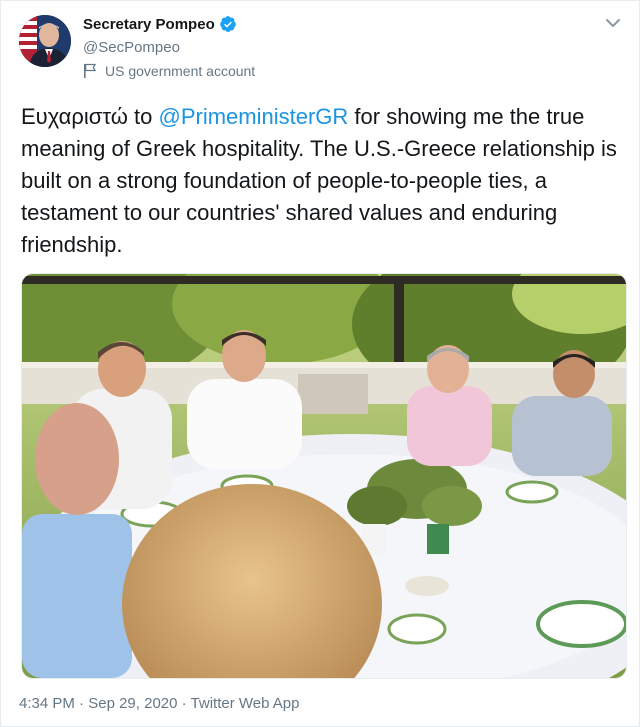 This screenshot has height=727, width=640. I want to click on tweet-time: 4:34 PM, so click(47, 703).